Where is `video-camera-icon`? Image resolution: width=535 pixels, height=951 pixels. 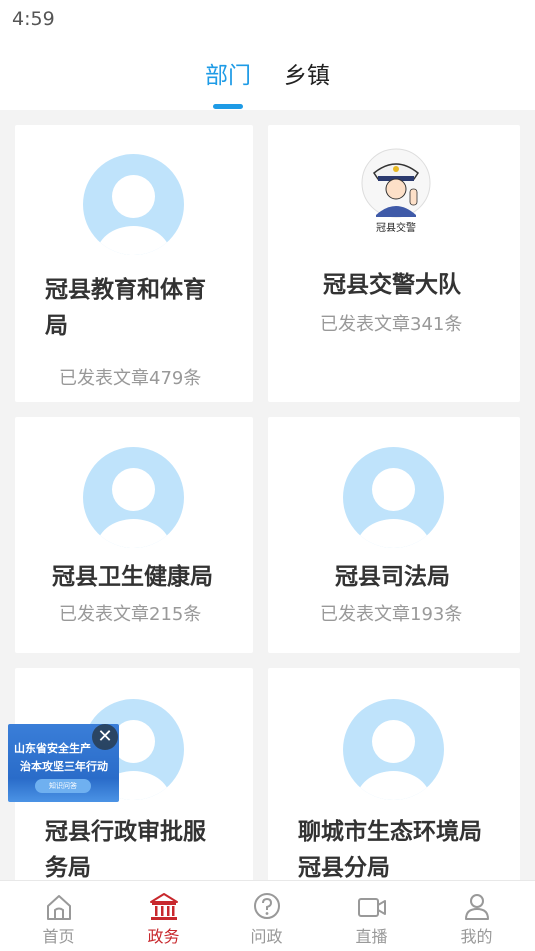 video-camera-icon is located at coordinates (372, 907).